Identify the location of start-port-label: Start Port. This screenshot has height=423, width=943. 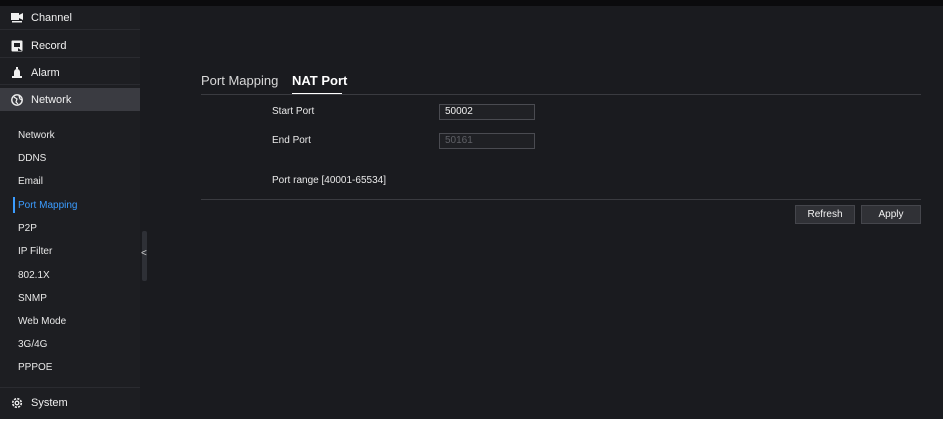
(293, 111).